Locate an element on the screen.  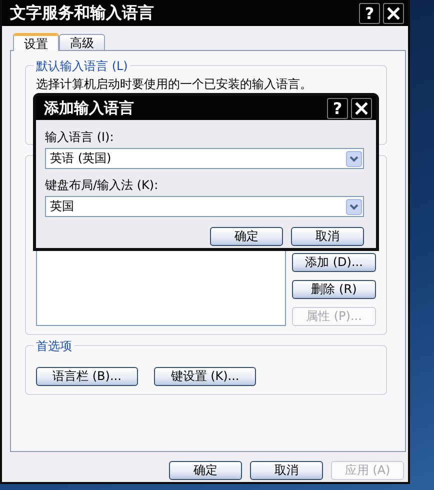
description-text: 选择计算机启动时要使用的一个已安装的输入语言。 is located at coordinates (174, 84).